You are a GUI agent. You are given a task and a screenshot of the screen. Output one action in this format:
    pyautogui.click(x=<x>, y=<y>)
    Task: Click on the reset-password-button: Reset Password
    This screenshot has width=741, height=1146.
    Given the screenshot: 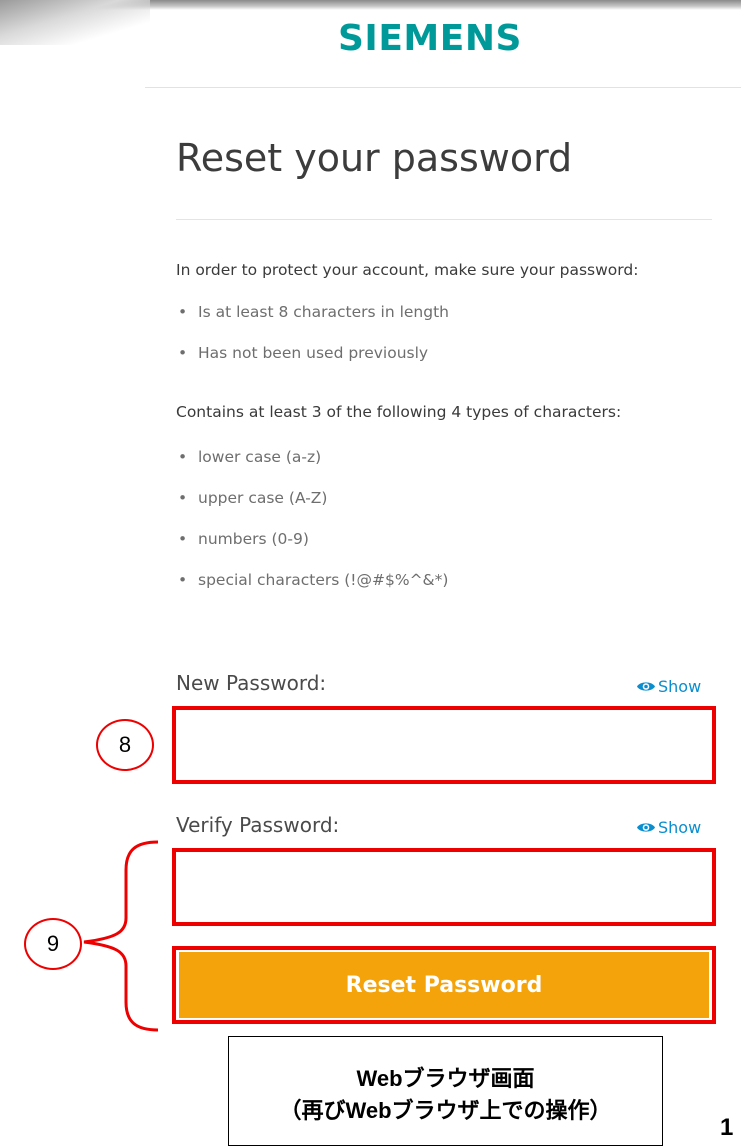 What is the action you would take?
    pyautogui.click(x=444, y=985)
    